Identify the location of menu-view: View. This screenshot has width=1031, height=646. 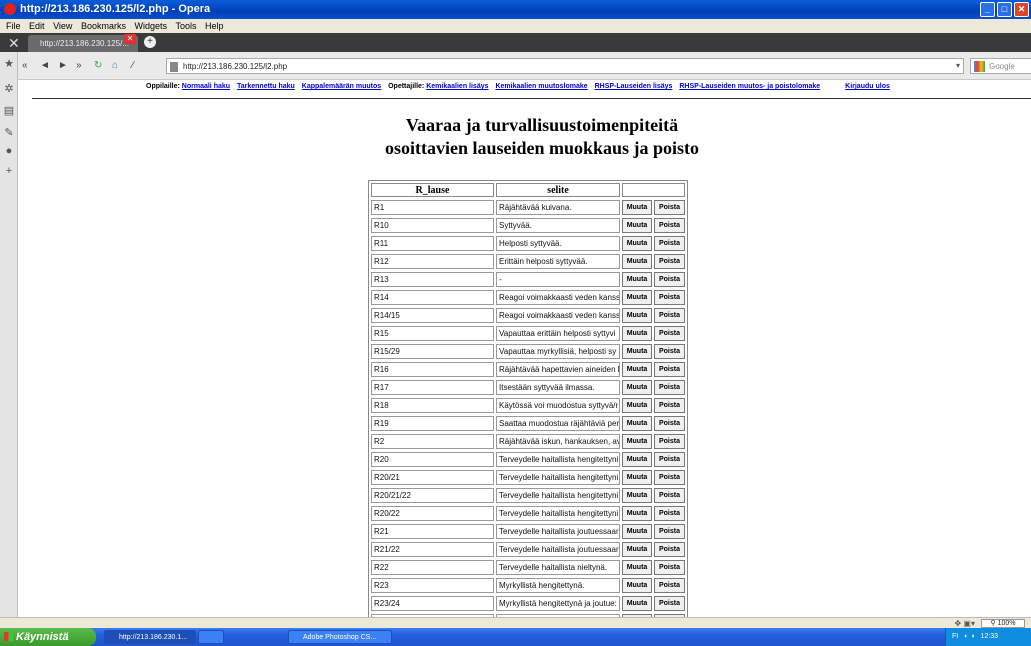
(62, 26).